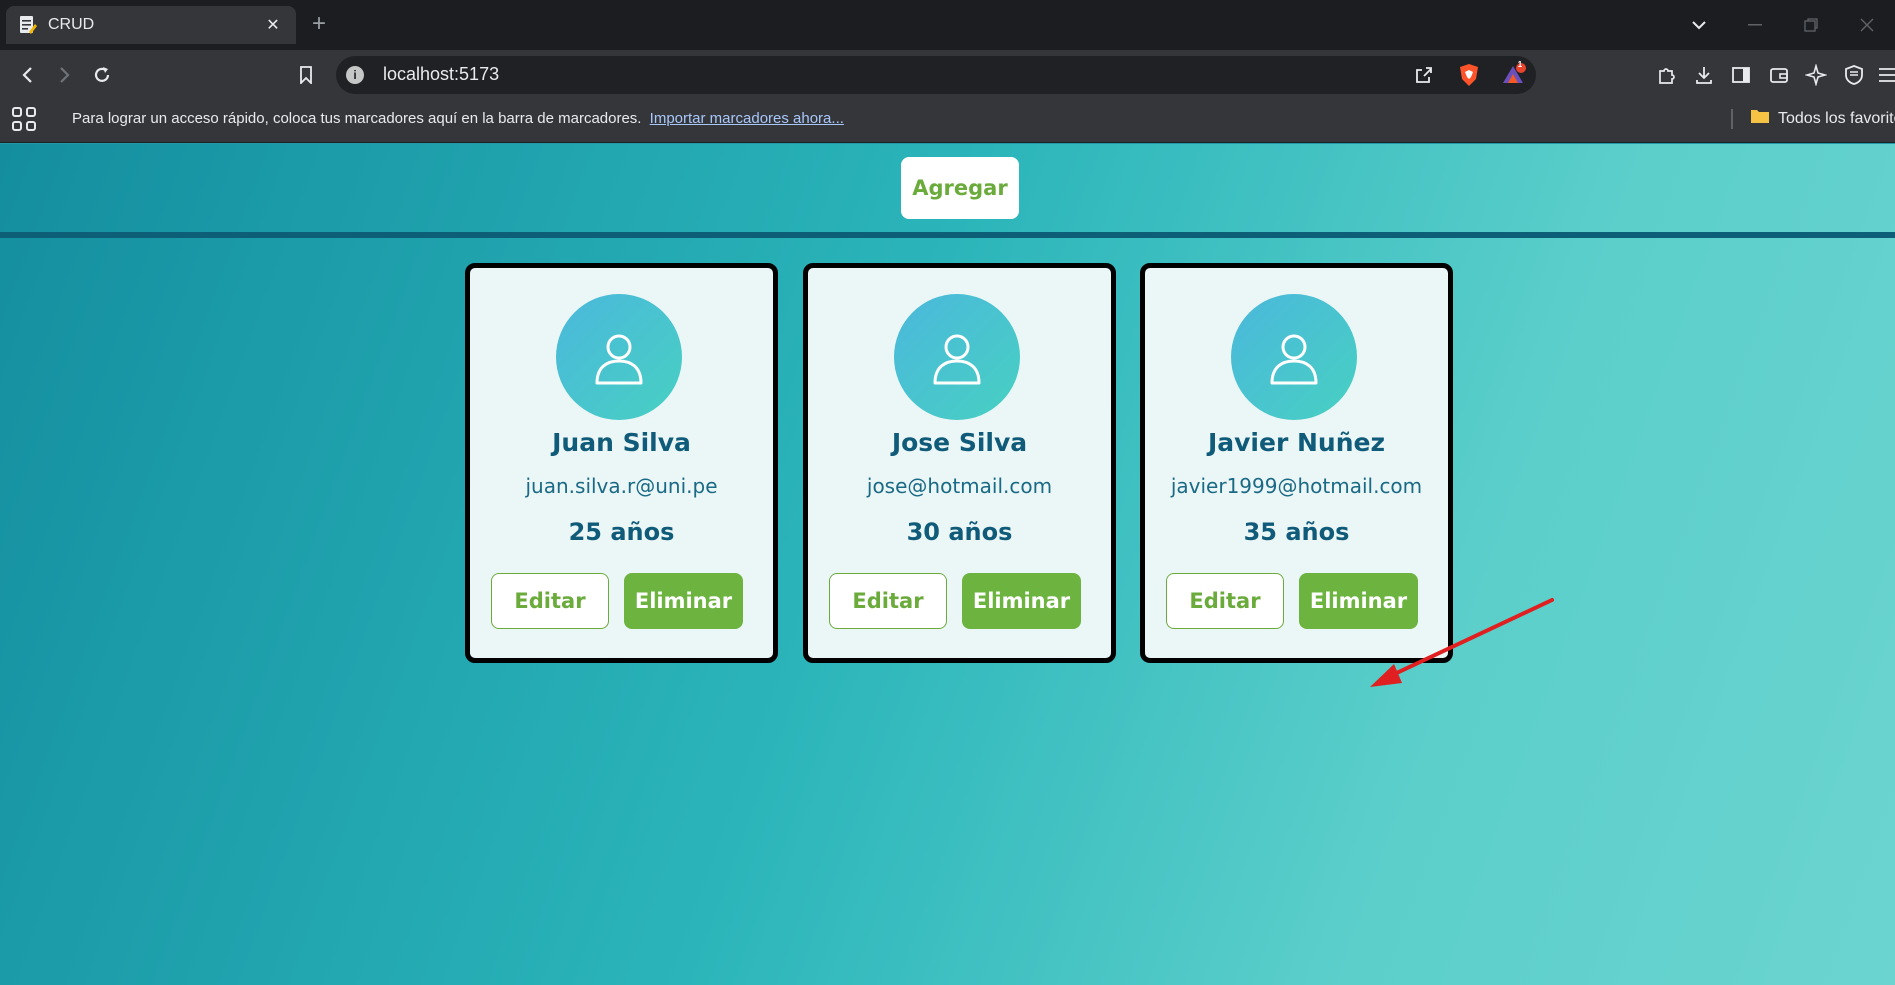 This screenshot has width=1895, height=985. Describe the element at coordinates (24, 119) in the screenshot. I see `apps-grid-icon` at that location.